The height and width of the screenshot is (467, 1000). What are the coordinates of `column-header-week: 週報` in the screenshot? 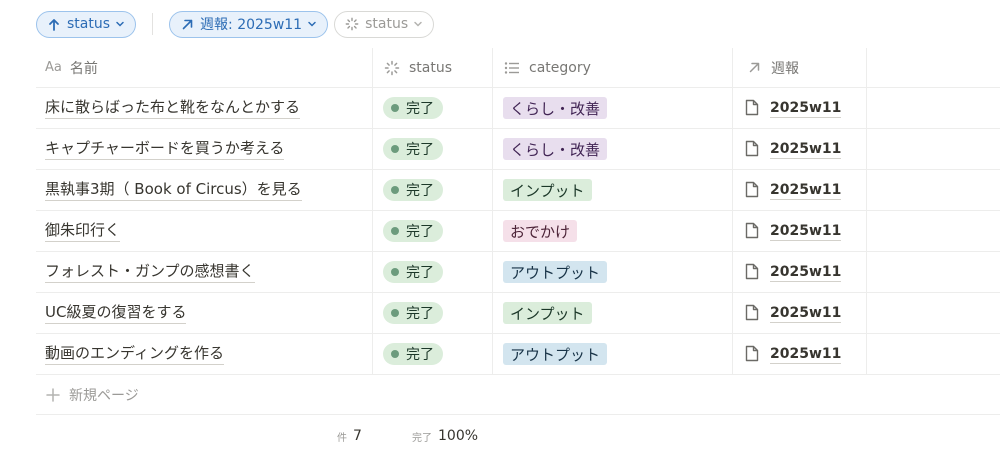 It's located at (800, 67).